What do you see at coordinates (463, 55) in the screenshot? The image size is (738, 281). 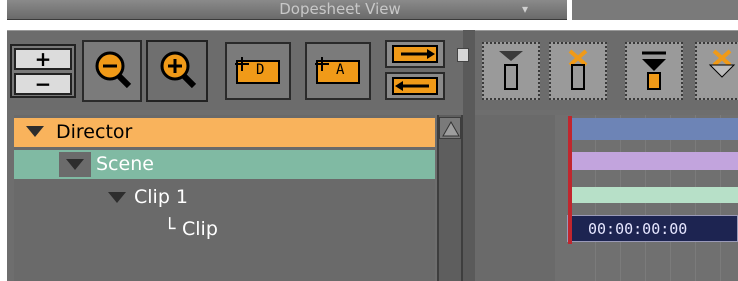 I see `divider-handle` at bounding box center [463, 55].